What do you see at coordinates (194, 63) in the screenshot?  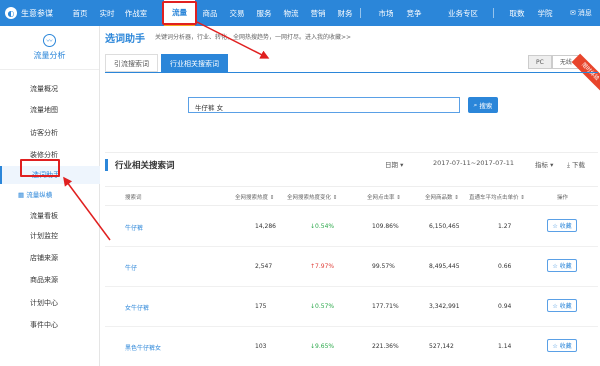 I see `tab: 行业相关搜索词` at bounding box center [194, 63].